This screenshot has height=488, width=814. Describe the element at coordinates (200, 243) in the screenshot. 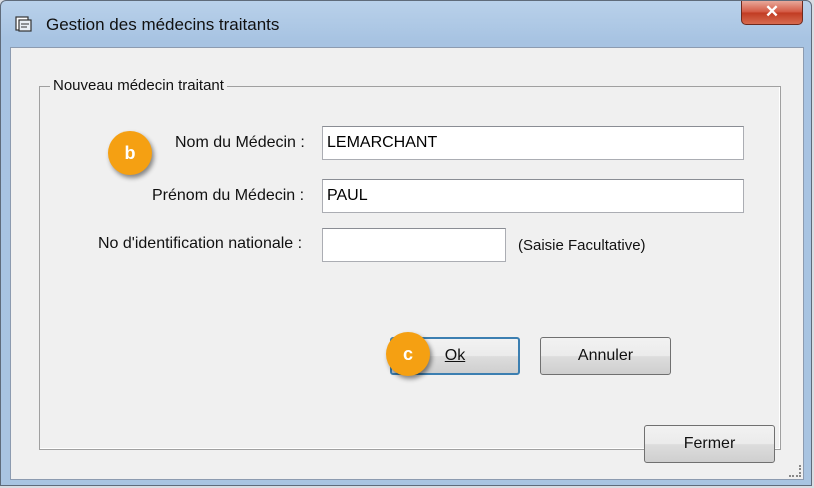

I see `id-label: No d'identification nationale :` at that location.